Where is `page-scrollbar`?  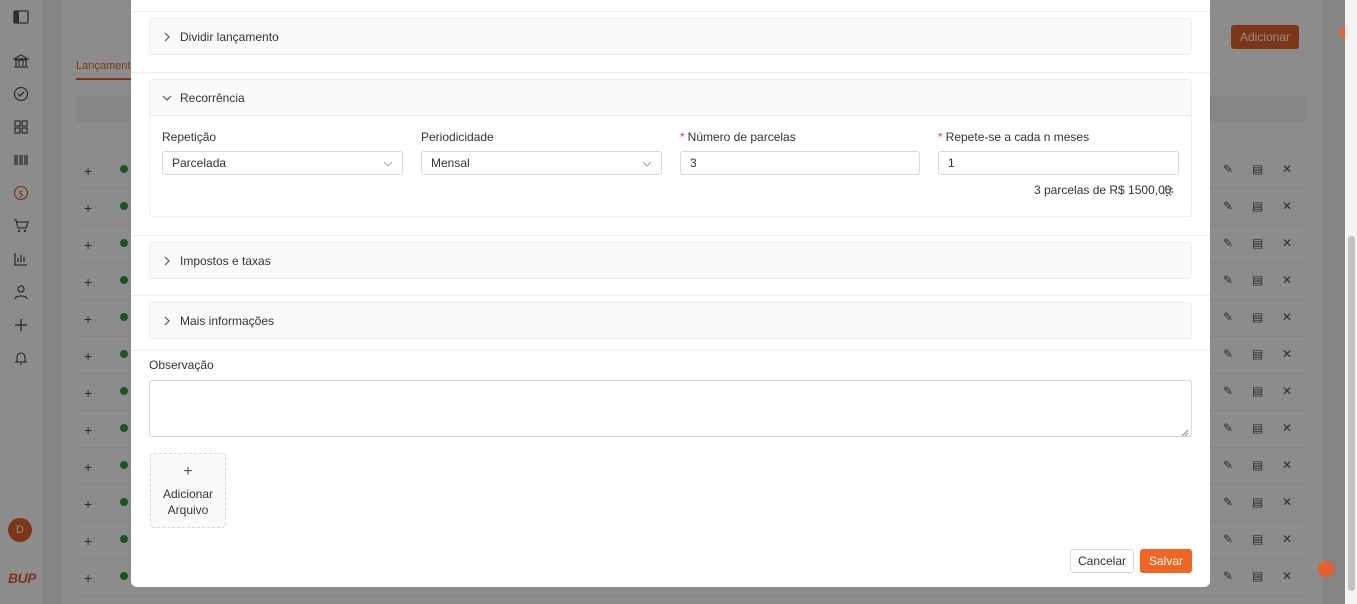
page-scrollbar is located at coordinates (1351, 302).